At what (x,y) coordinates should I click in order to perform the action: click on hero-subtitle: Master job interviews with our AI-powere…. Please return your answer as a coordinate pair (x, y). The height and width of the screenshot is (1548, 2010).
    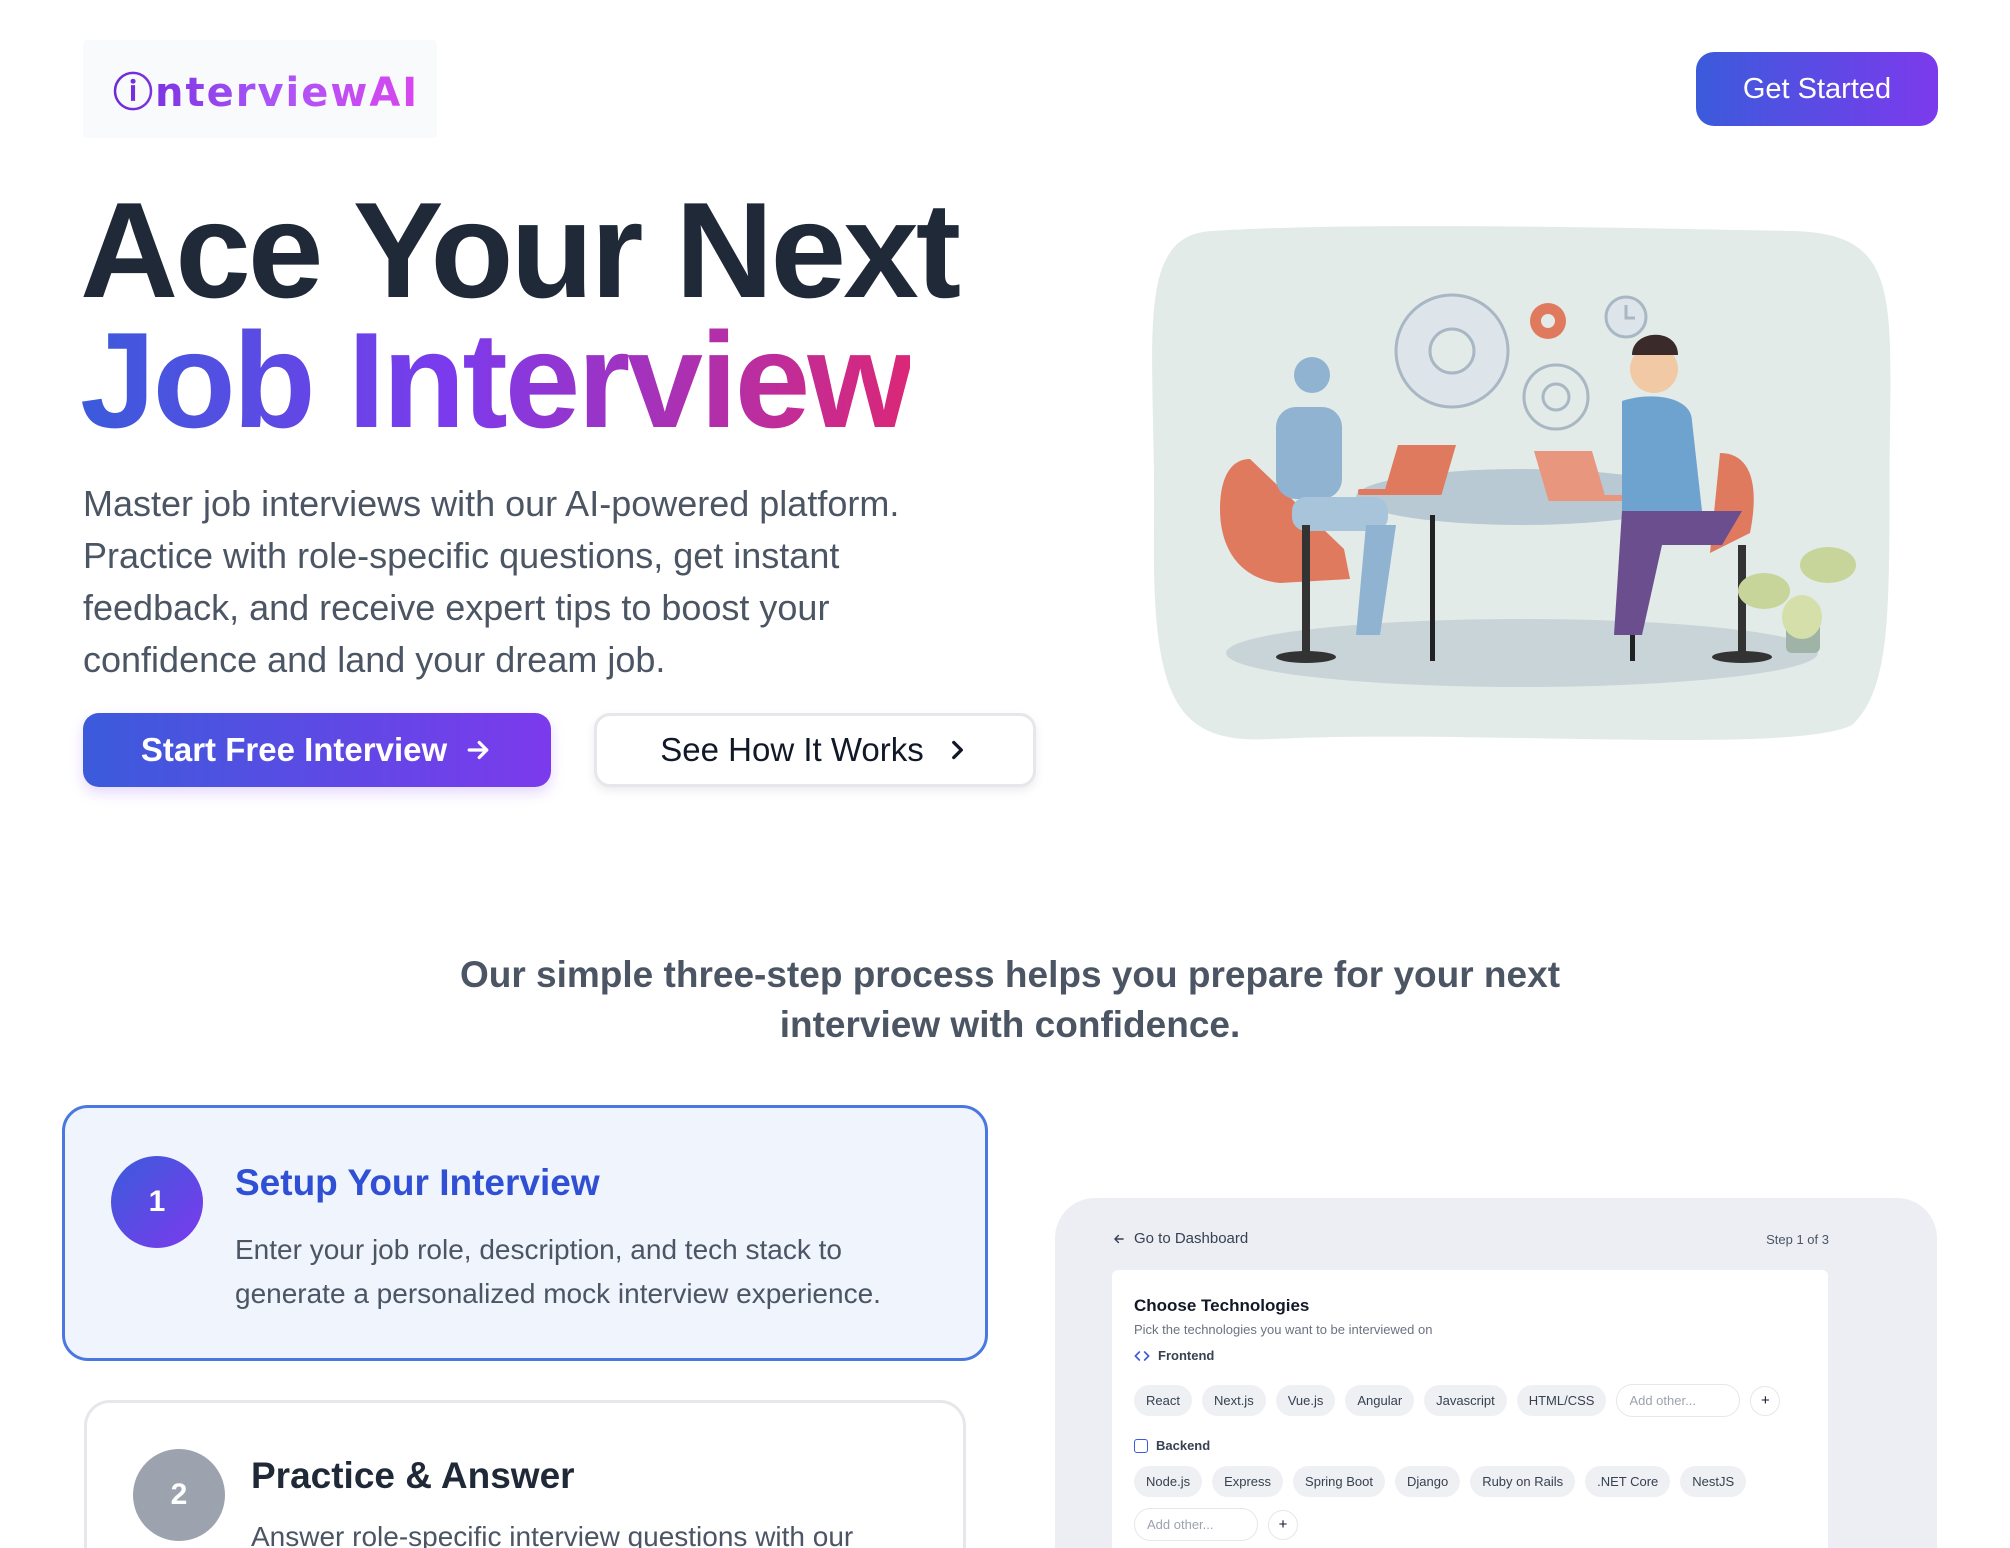
    Looking at the image, I should click on (491, 581).